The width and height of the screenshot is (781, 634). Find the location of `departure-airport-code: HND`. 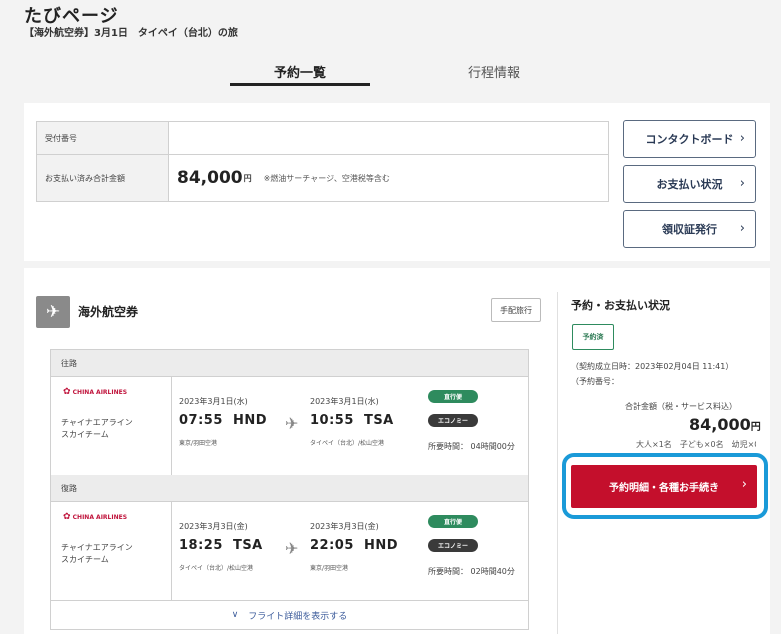

departure-airport-code: HND is located at coordinates (250, 420).